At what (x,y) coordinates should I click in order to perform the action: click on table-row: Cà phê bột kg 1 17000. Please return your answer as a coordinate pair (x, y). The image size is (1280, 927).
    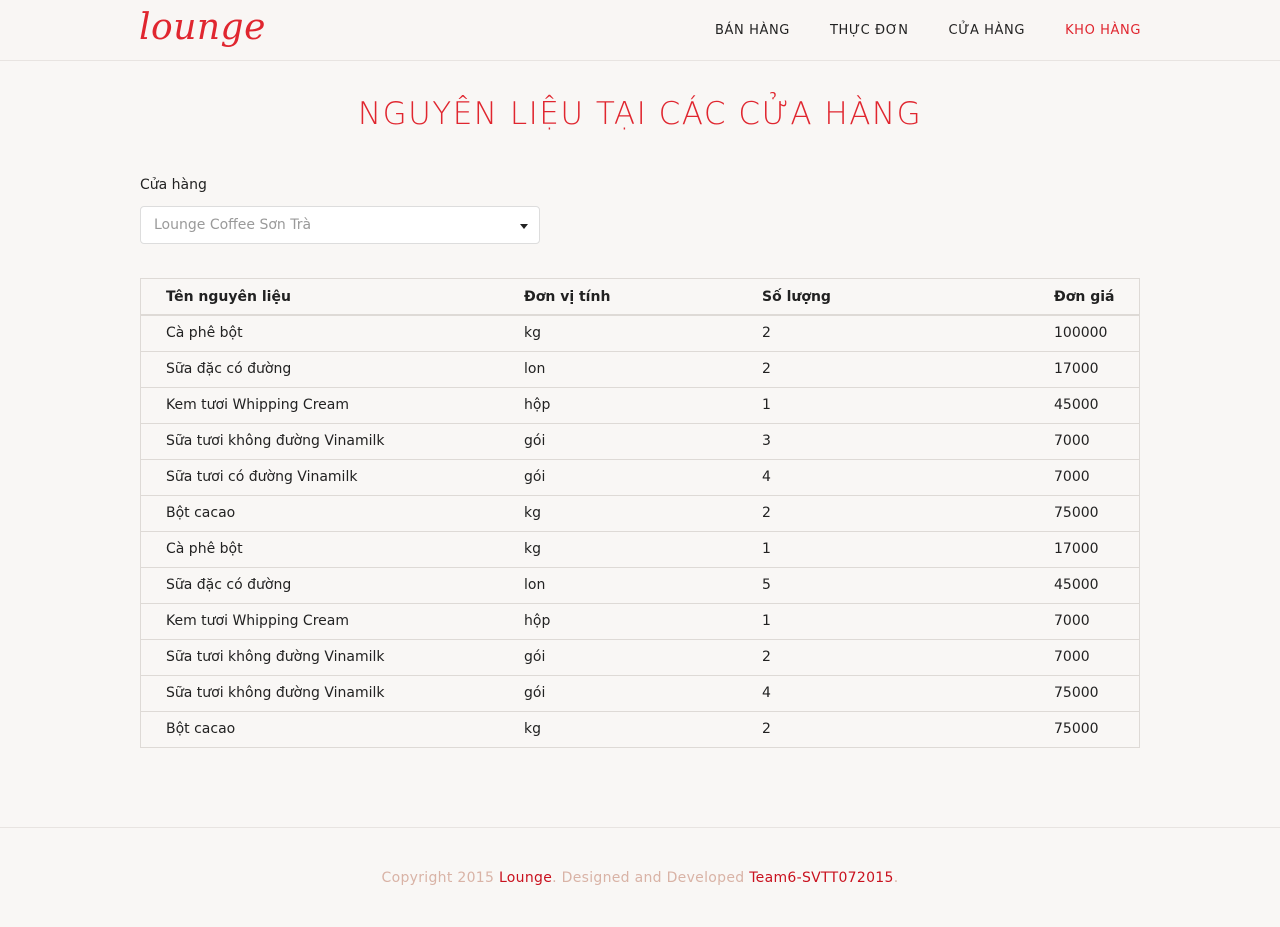
    Looking at the image, I should click on (640, 548).